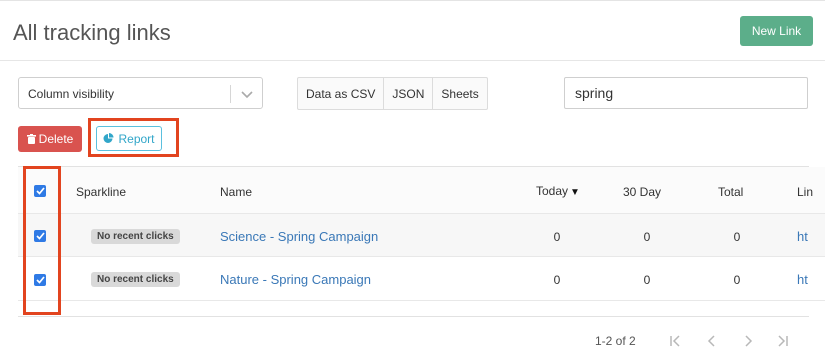  What do you see at coordinates (413, 316) in the screenshot?
I see `table-bottom-border` at bounding box center [413, 316].